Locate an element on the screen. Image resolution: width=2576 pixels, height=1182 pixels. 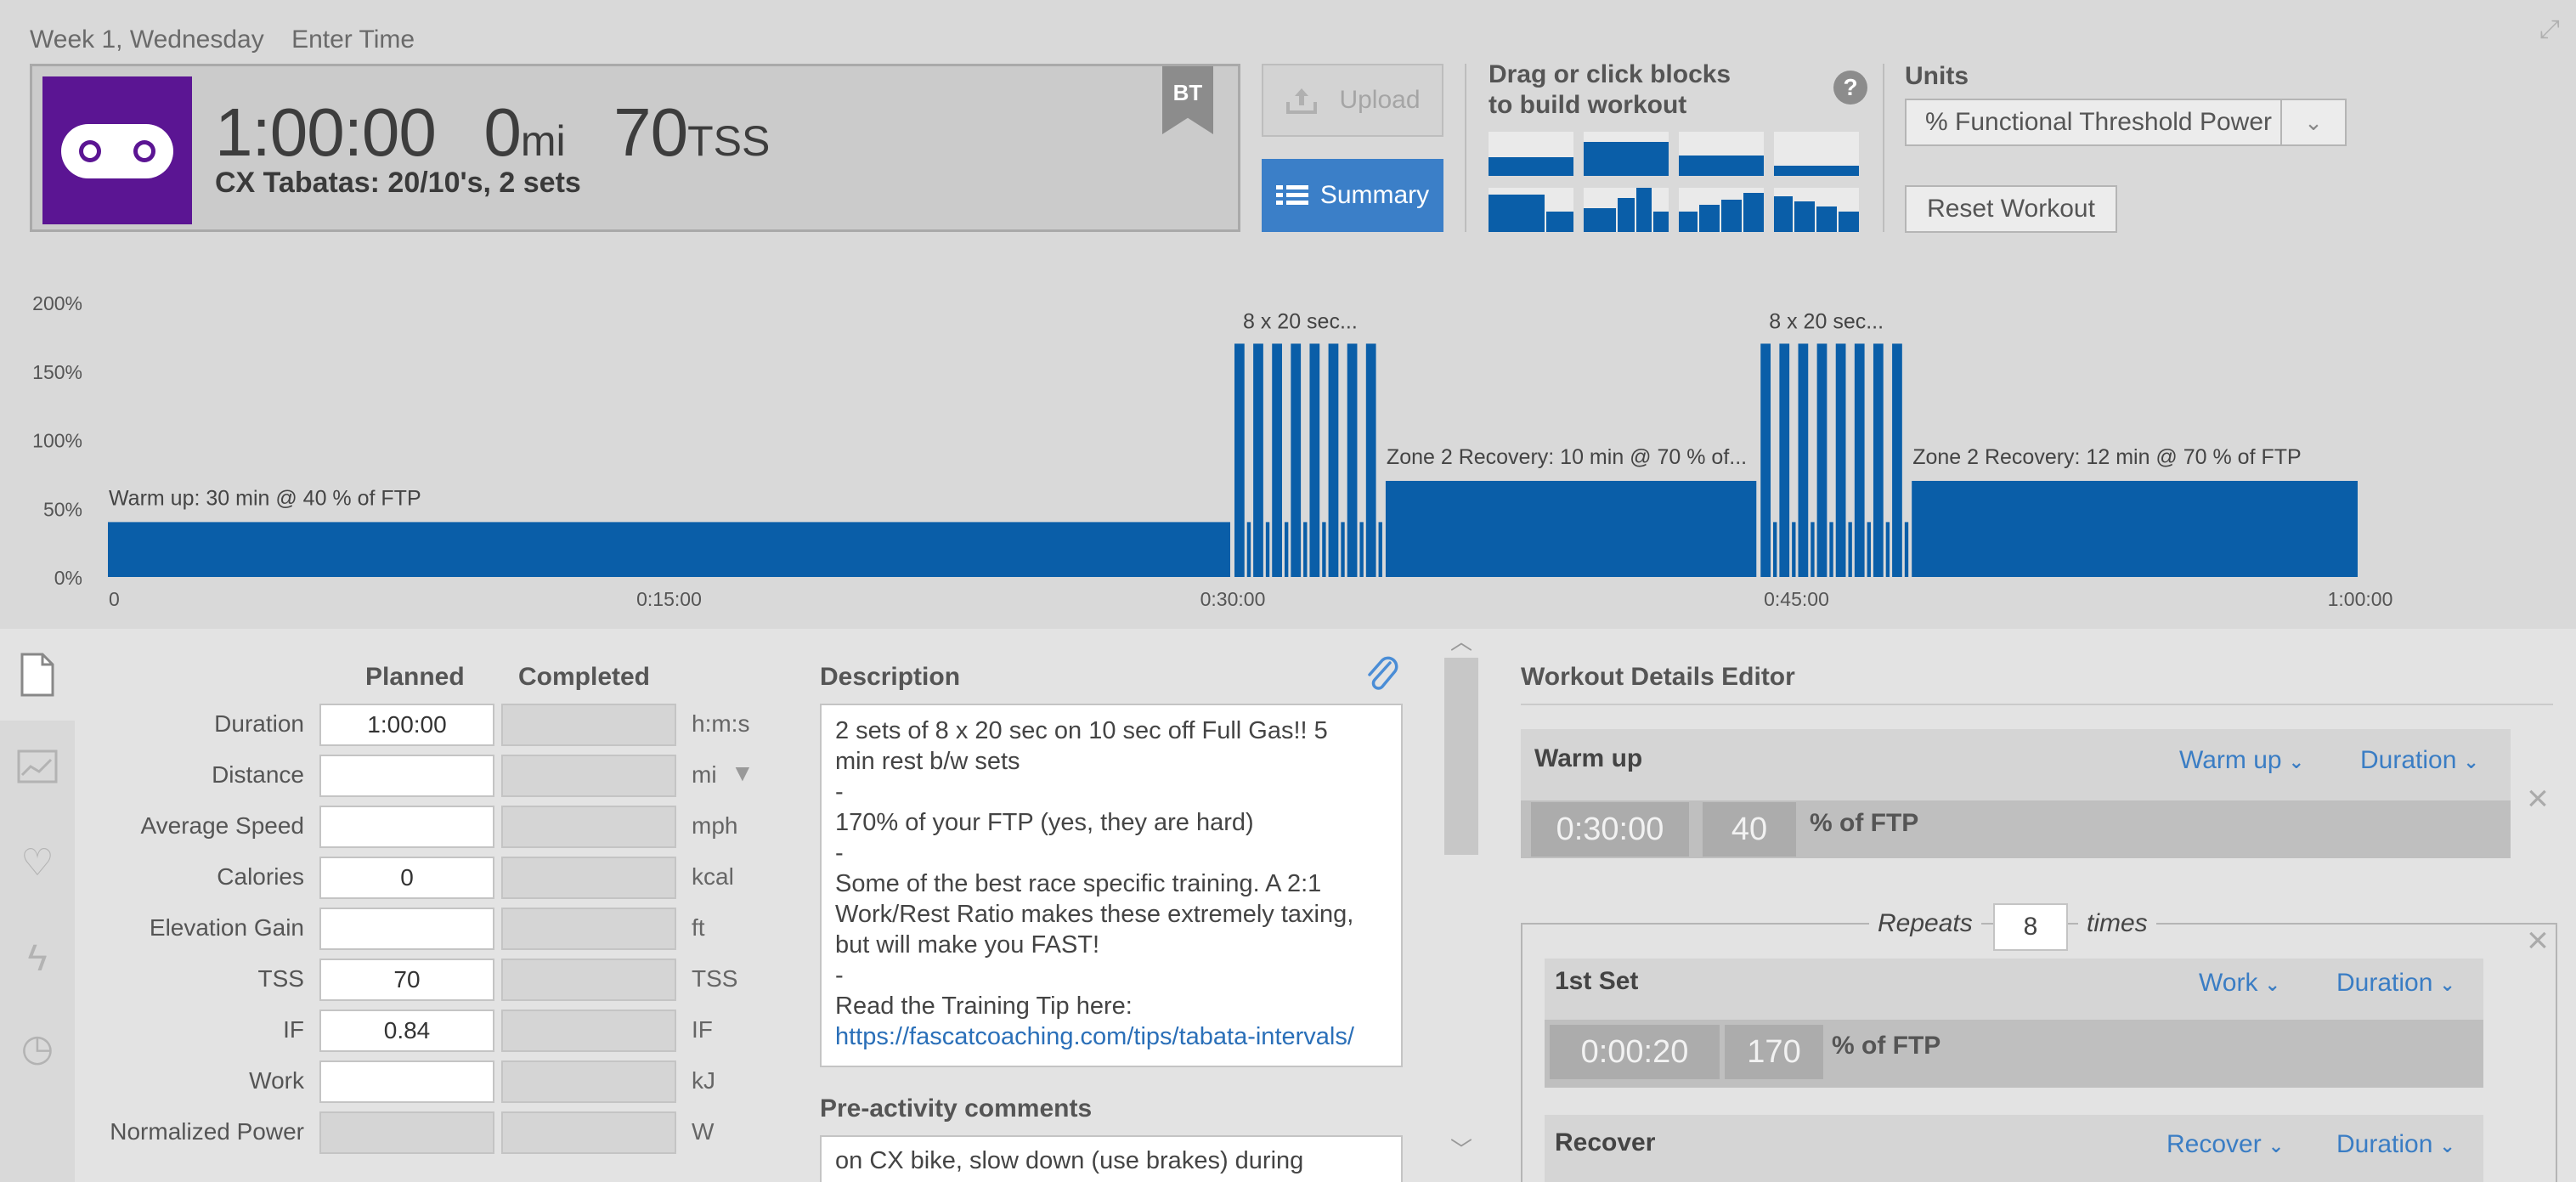
segment-label: Zone 2 Recovery: 12 min @ 70 % of FTP is located at coordinates (2107, 457).